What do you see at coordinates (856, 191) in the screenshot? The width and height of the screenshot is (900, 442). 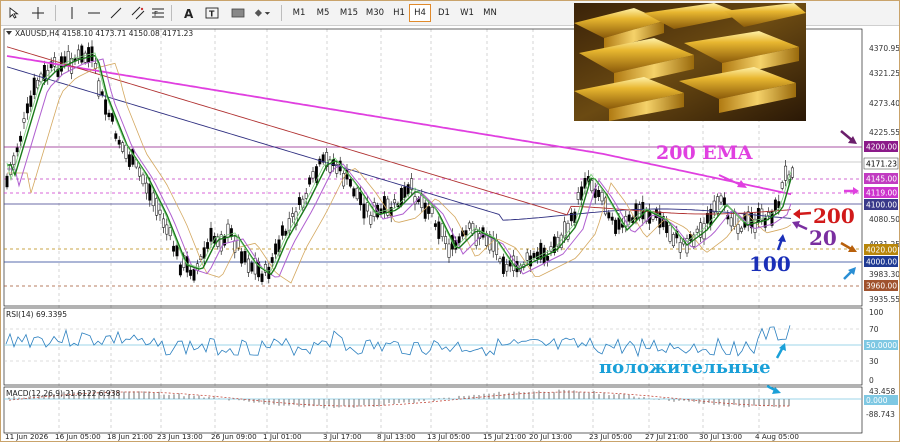 I see `right-arrow-4119-head-icon` at bounding box center [856, 191].